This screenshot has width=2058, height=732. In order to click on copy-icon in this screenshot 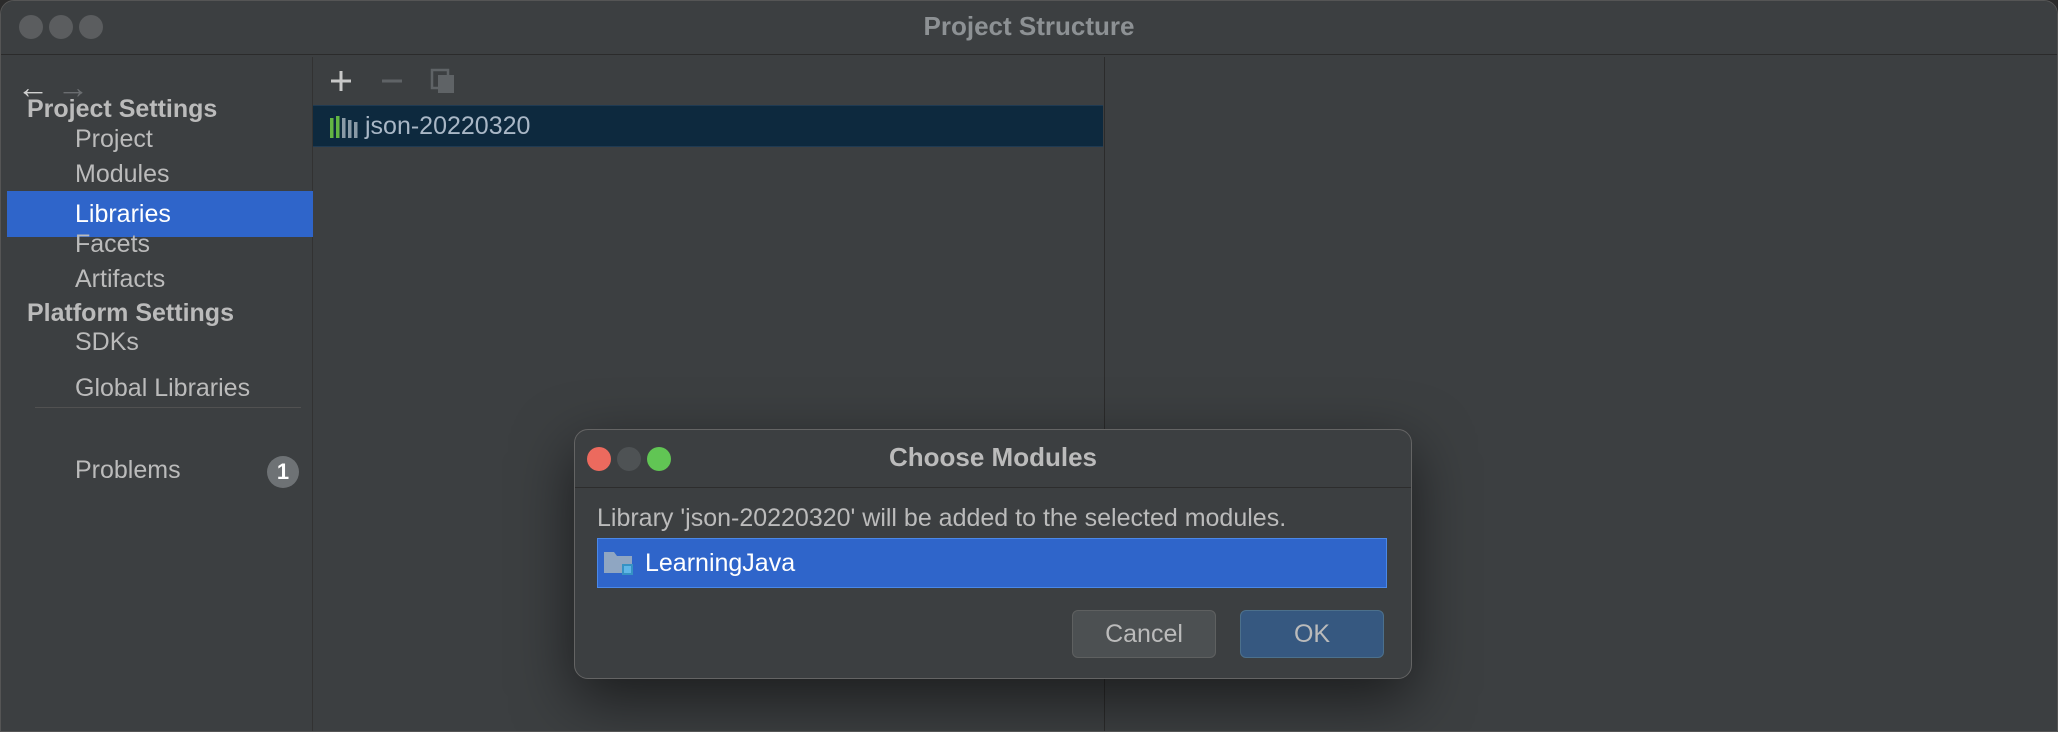, I will do `click(442, 80)`.